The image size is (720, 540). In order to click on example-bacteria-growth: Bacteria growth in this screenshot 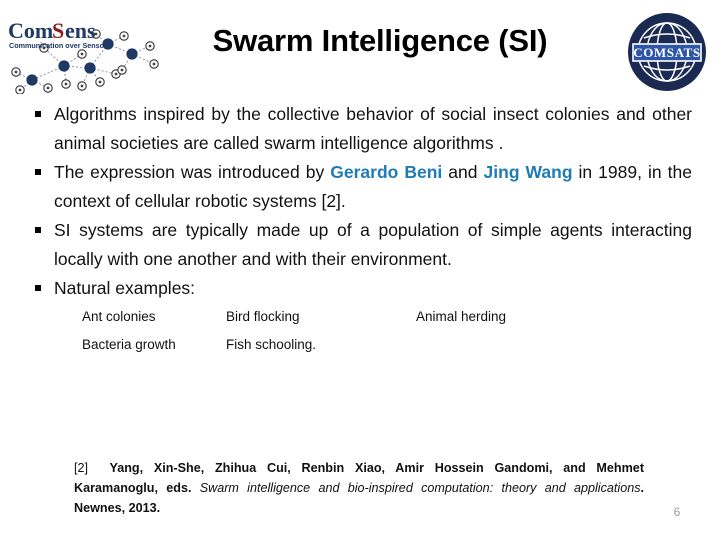, I will do `click(129, 344)`.